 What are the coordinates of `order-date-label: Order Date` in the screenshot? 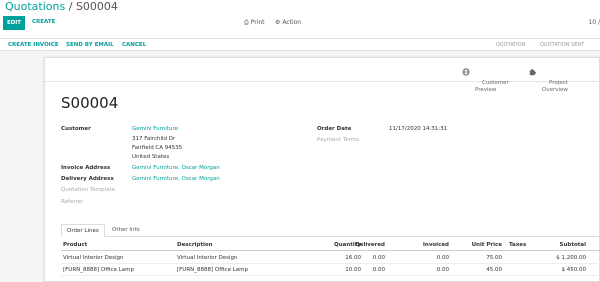 It's located at (334, 129).